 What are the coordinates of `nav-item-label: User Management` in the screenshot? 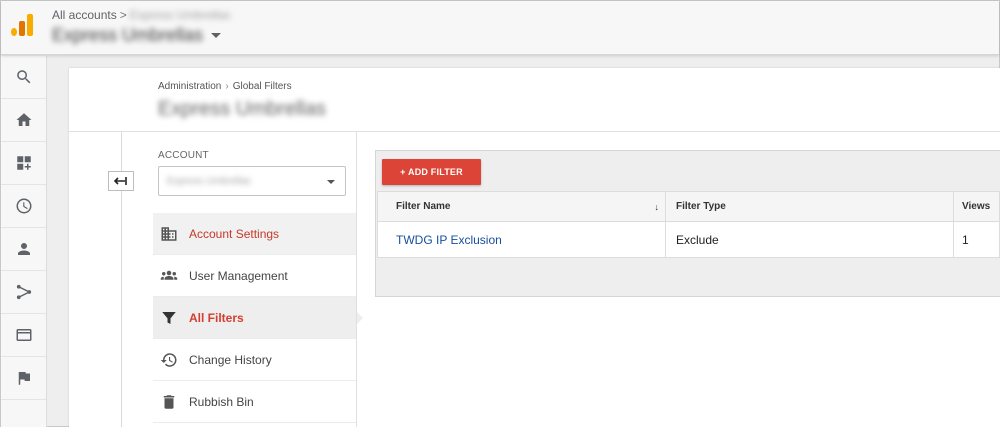 It's located at (238, 275).